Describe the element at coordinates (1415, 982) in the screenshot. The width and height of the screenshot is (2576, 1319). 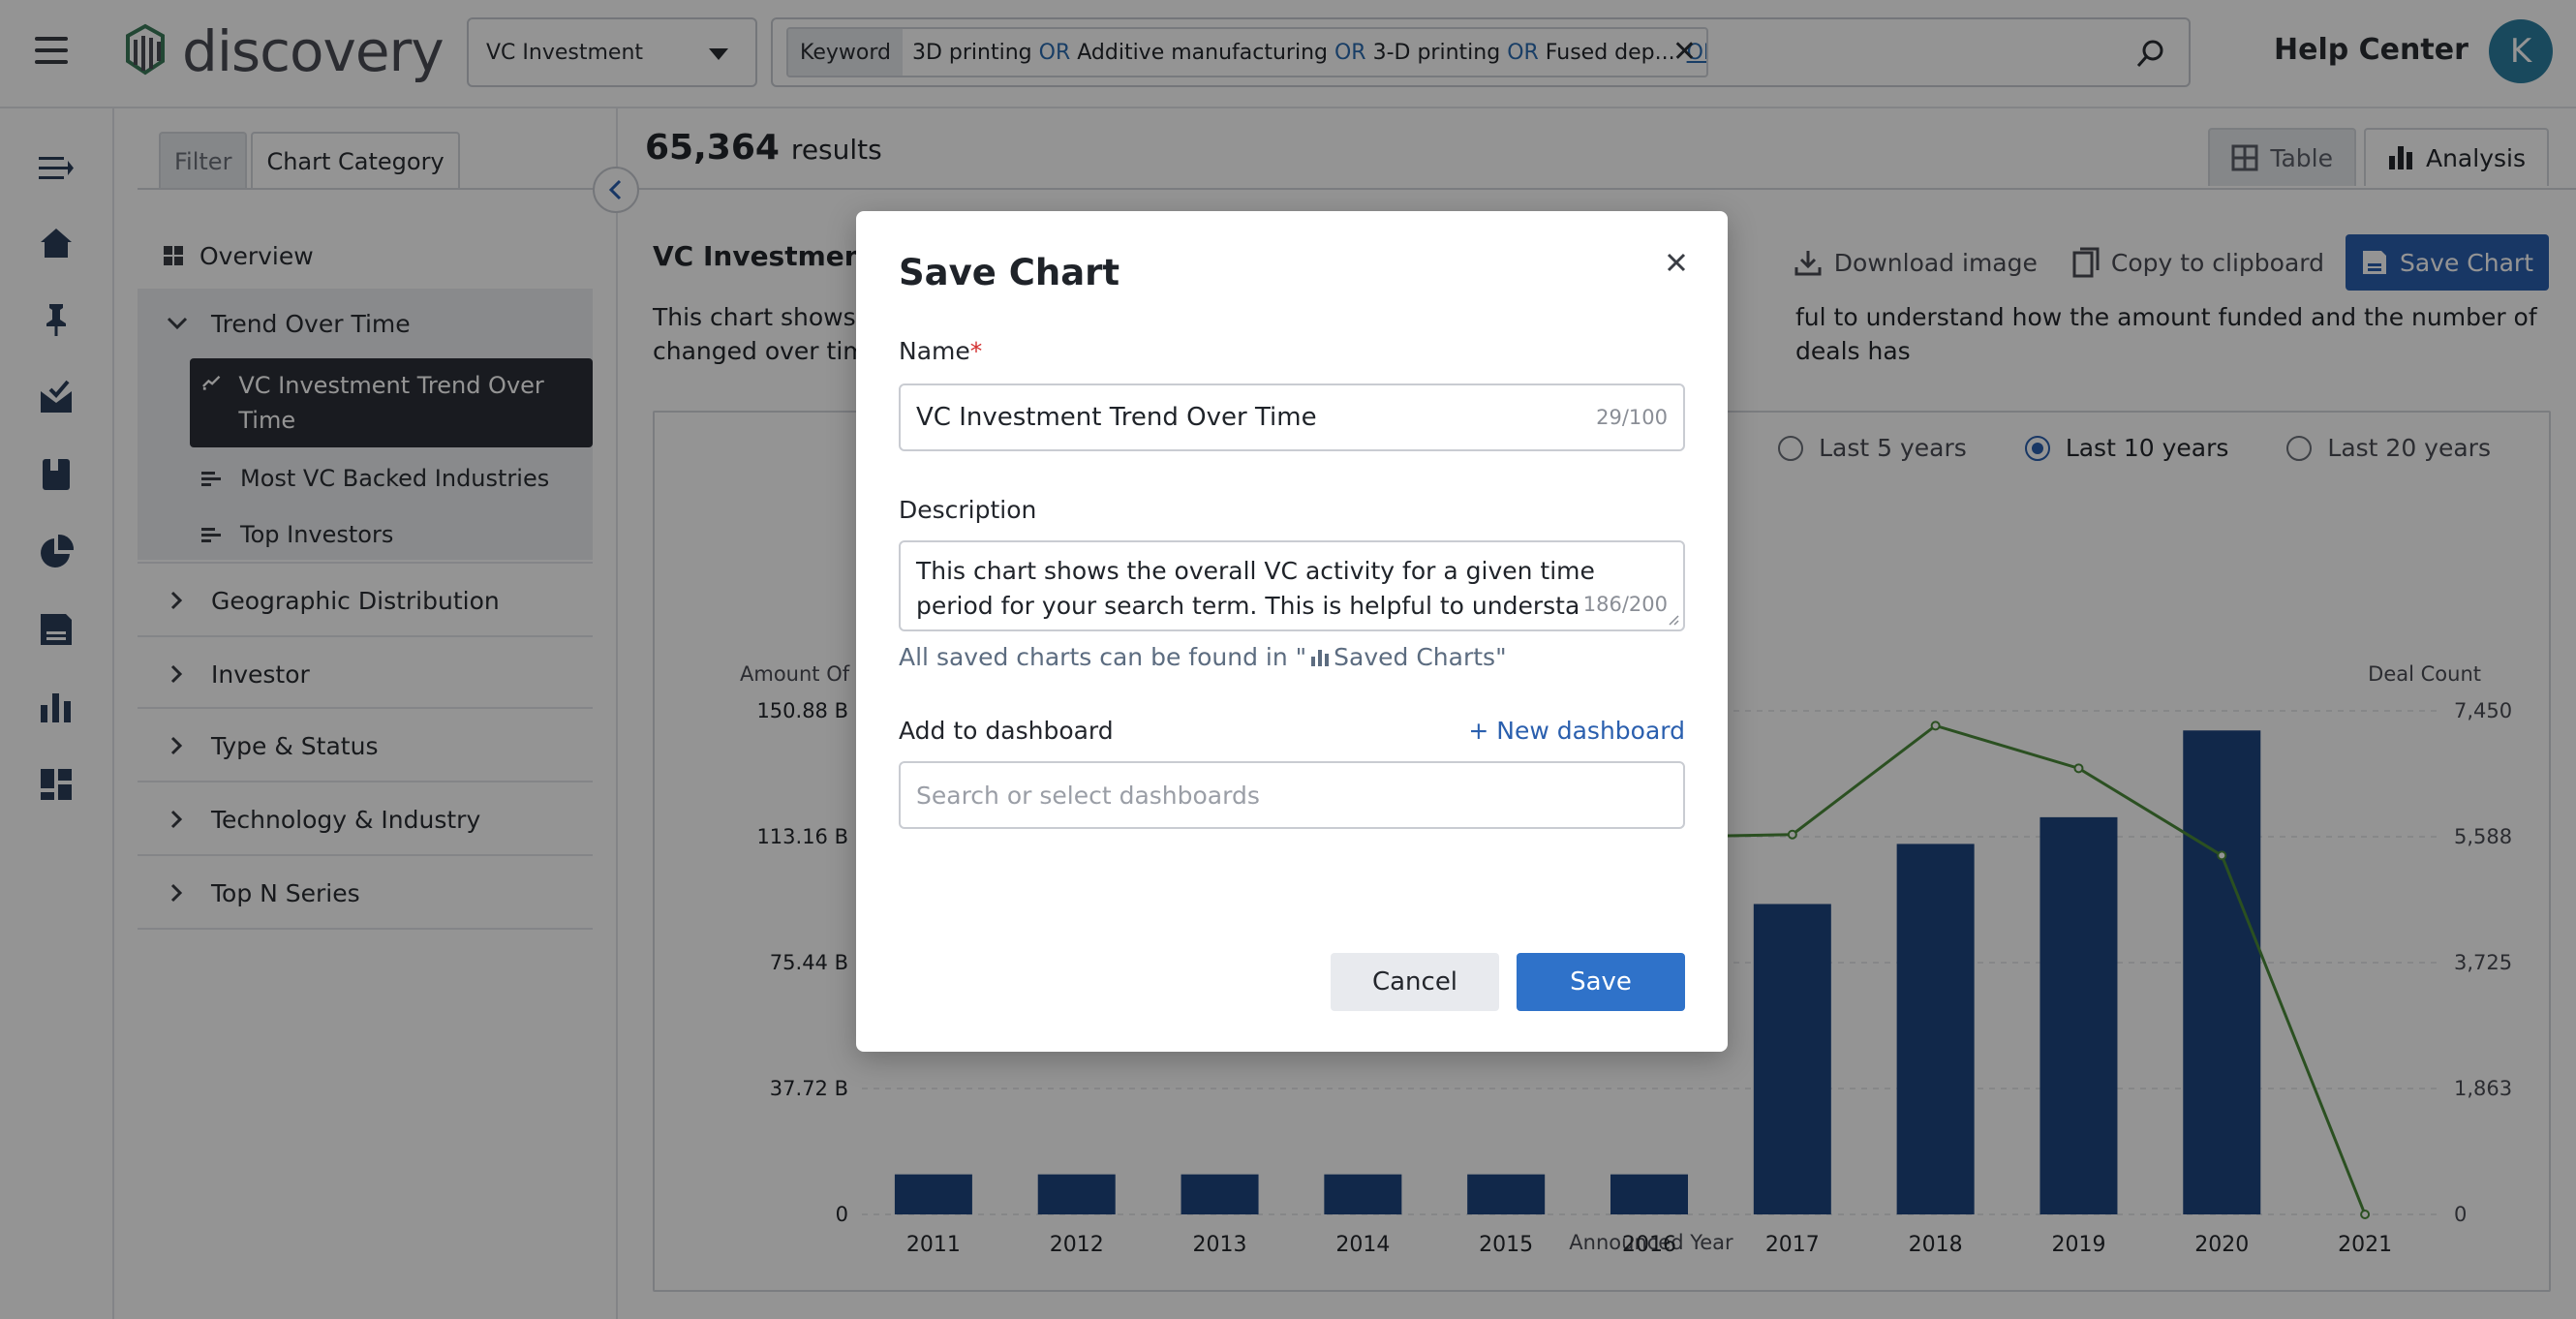
I see `cancel-button: Cancel` at that location.